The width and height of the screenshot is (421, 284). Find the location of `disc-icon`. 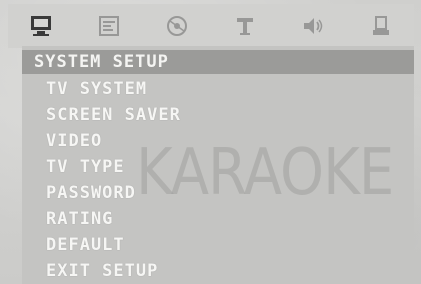

disc-icon is located at coordinates (177, 26).